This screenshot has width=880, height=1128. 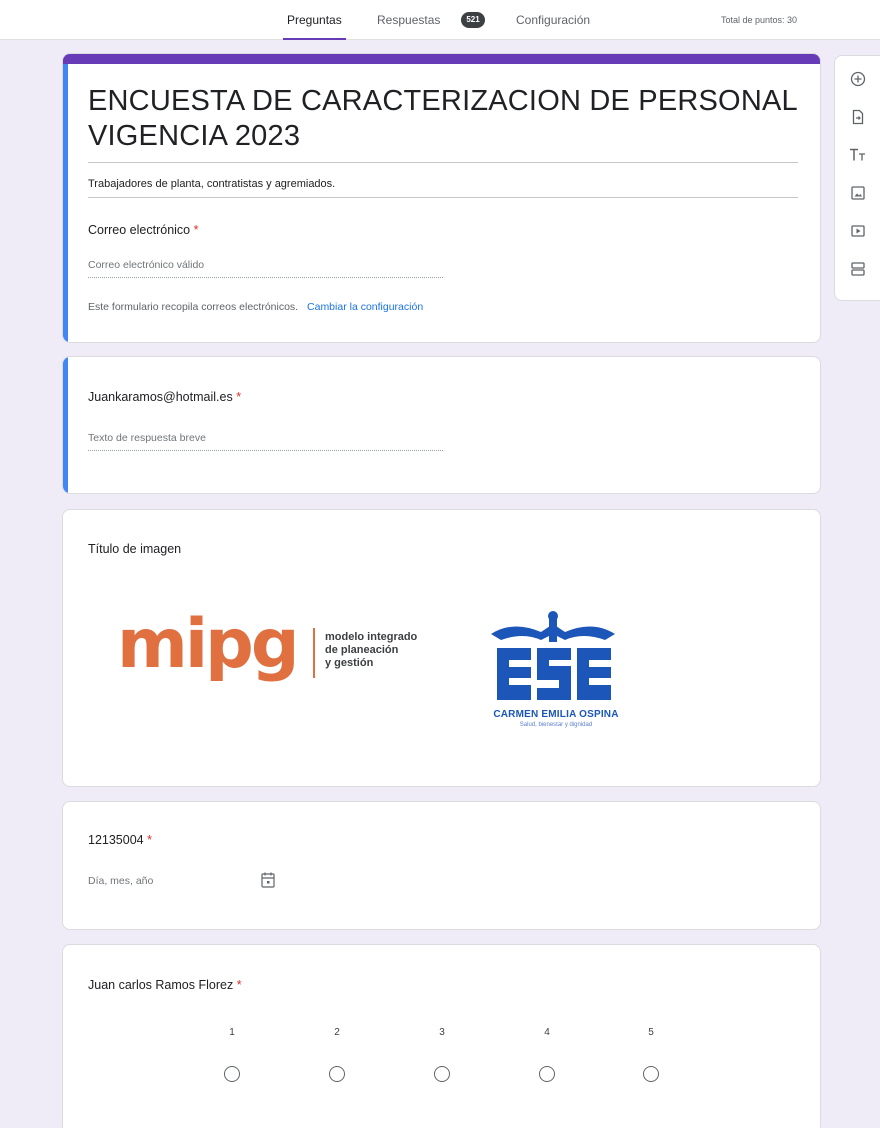 What do you see at coordinates (147, 438) in the screenshot?
I see `short-answer-field: Texto de respuesta breve` at bounding box center [147, 438].